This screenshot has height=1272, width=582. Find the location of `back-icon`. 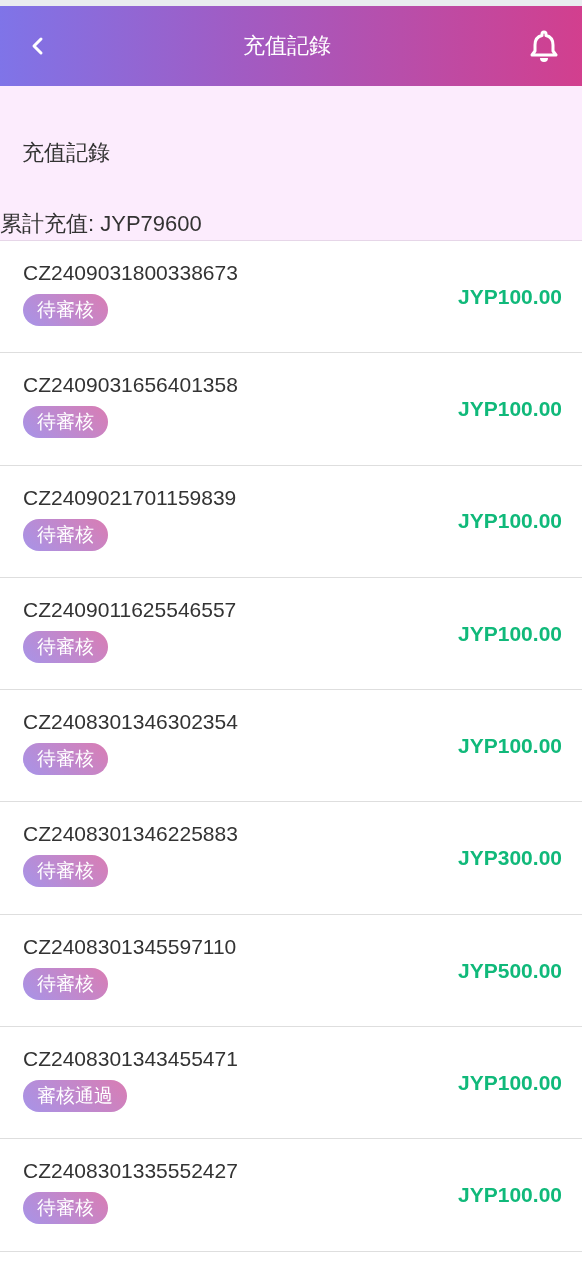

back-icon is located at coordinates (37, 46).